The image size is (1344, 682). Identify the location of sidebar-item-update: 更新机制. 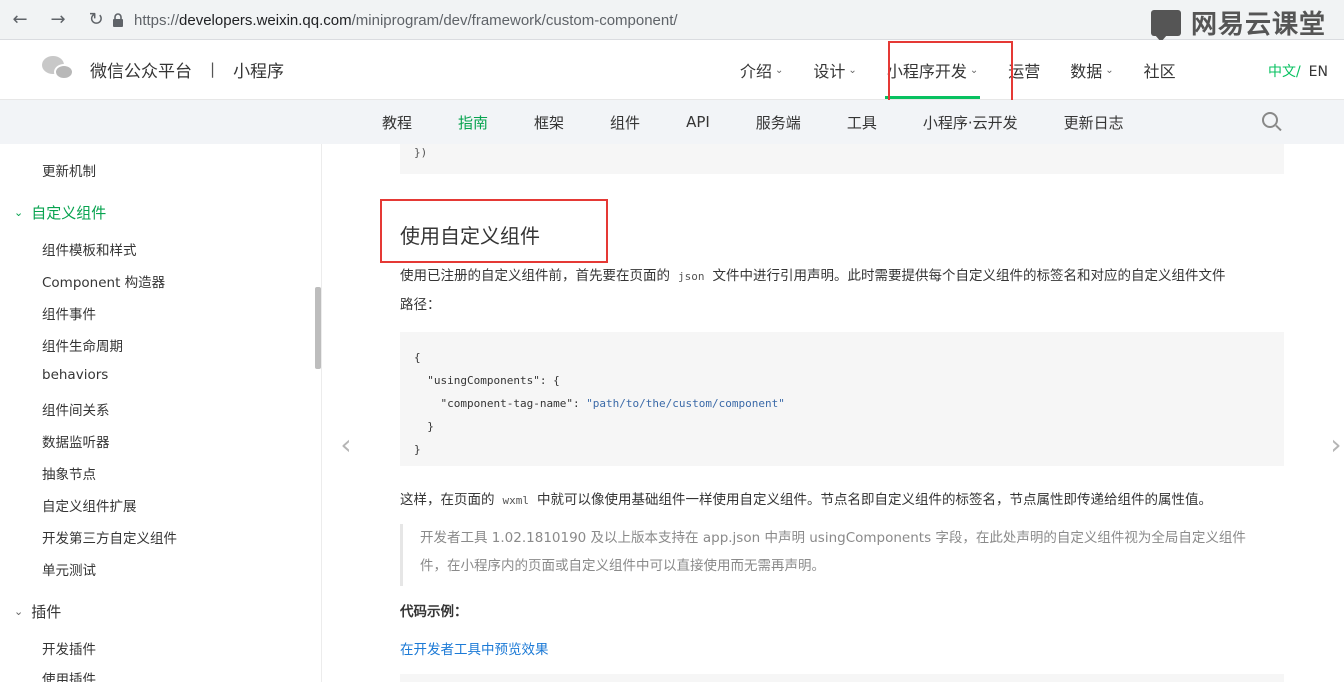
(69, 170).